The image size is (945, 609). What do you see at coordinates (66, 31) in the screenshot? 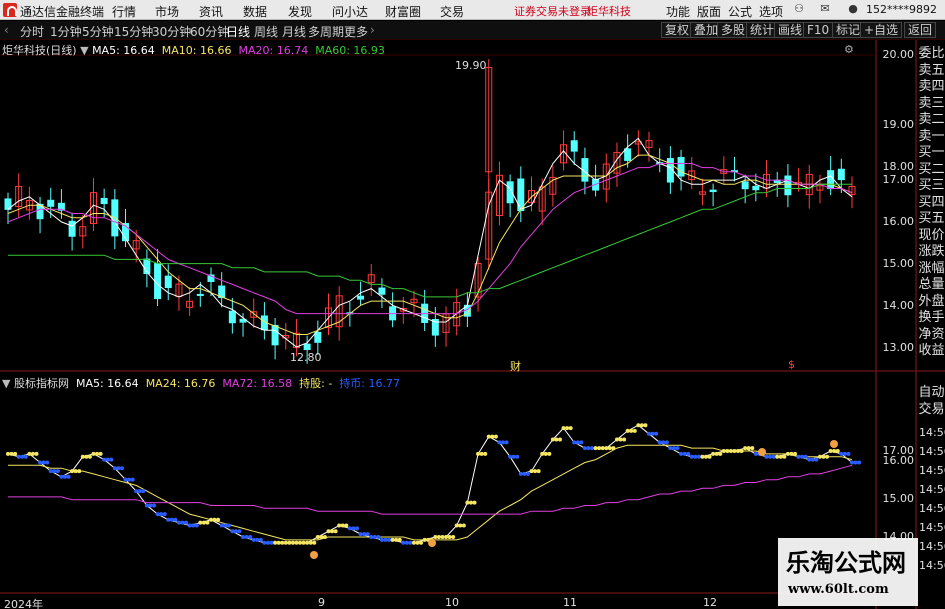
I see `period-1min: 1分钟` at bounding box center [66, 31].